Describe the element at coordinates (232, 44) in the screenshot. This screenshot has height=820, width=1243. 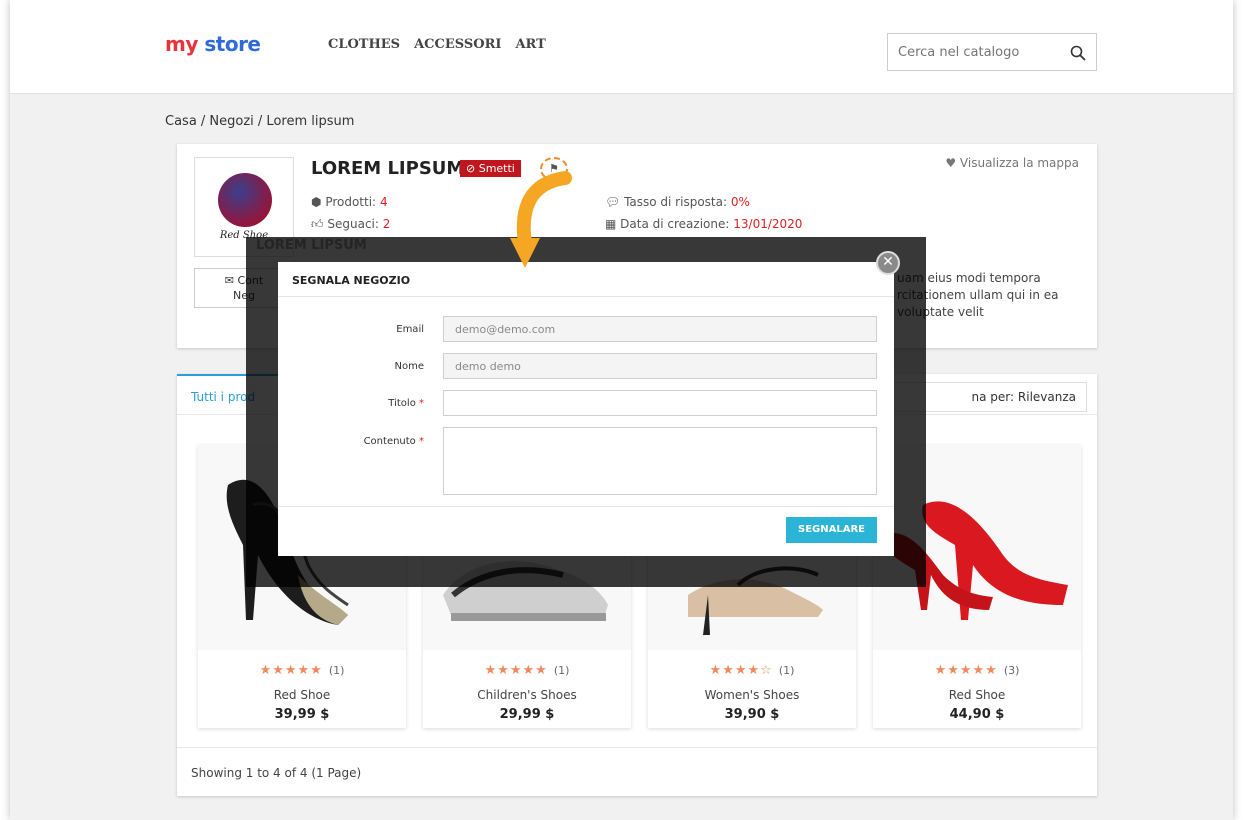
I see `logo-store: store` at that location.